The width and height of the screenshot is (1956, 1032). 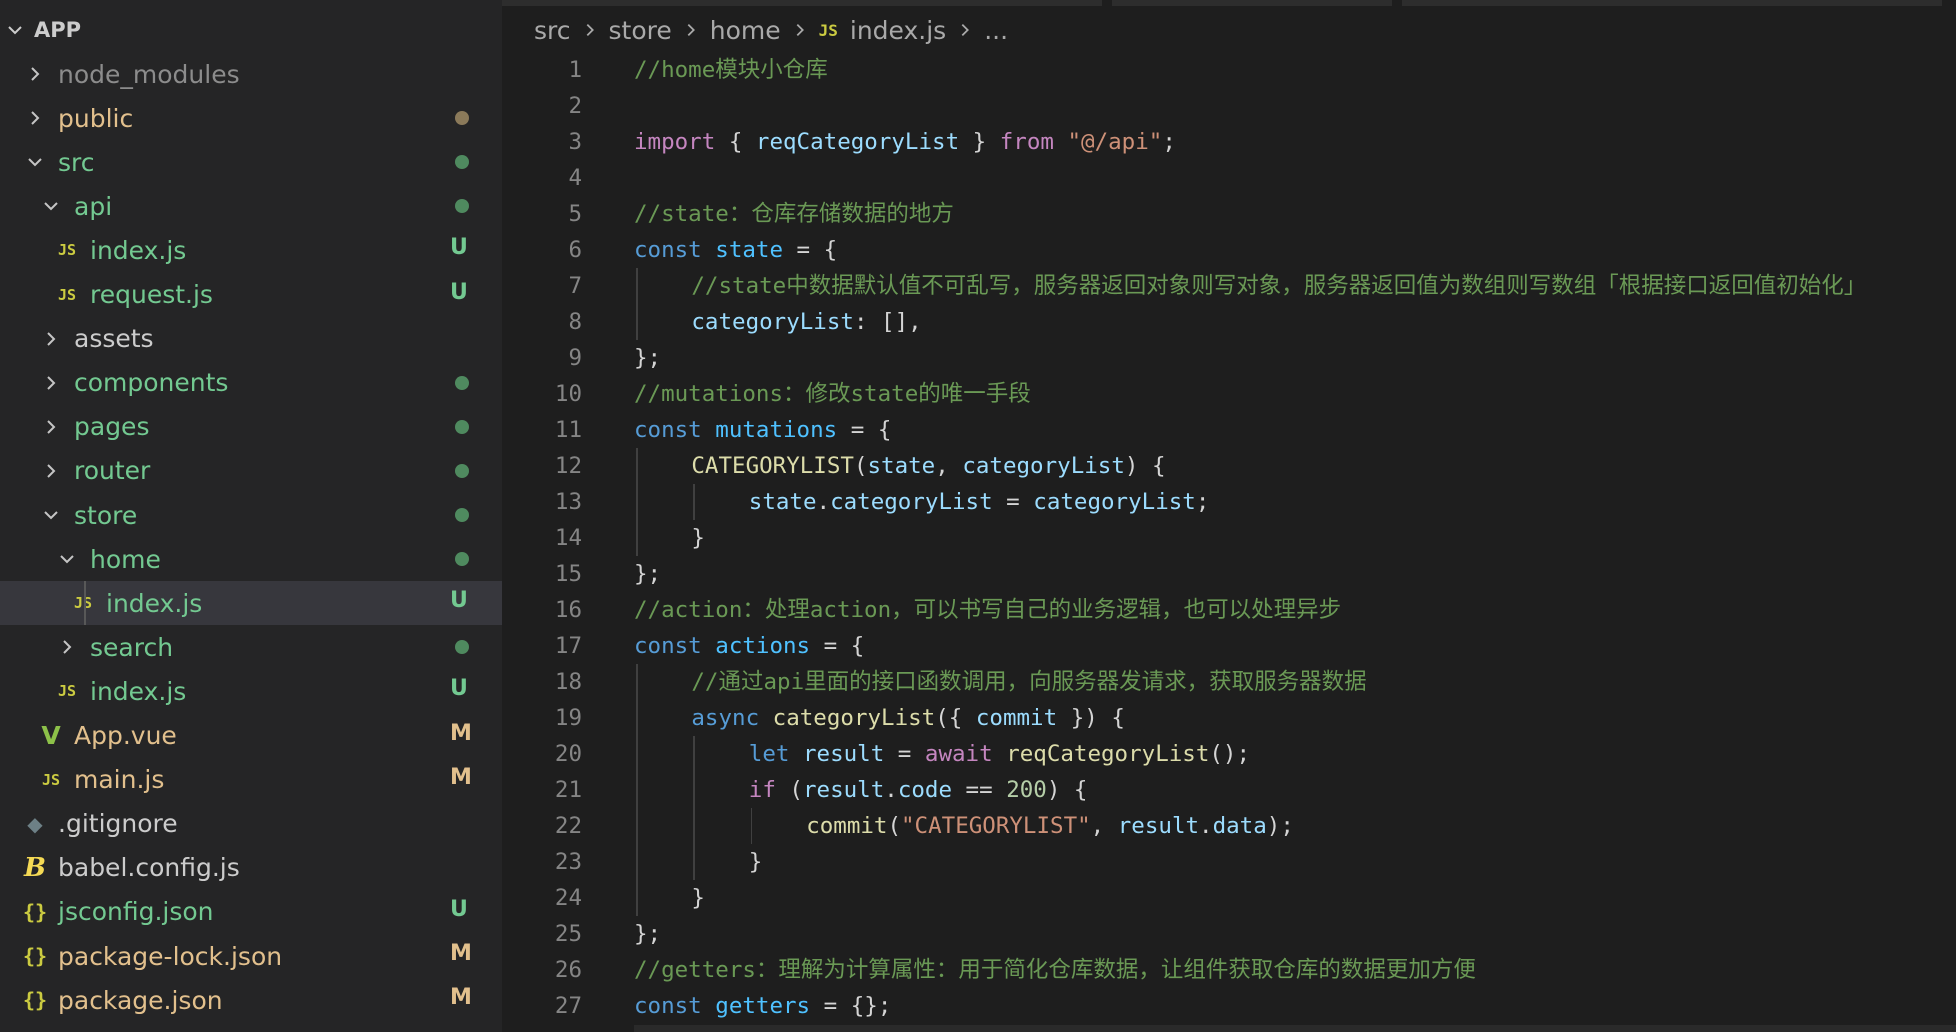 I want to click on git-status-badge: M, so click(x=461, y=953).